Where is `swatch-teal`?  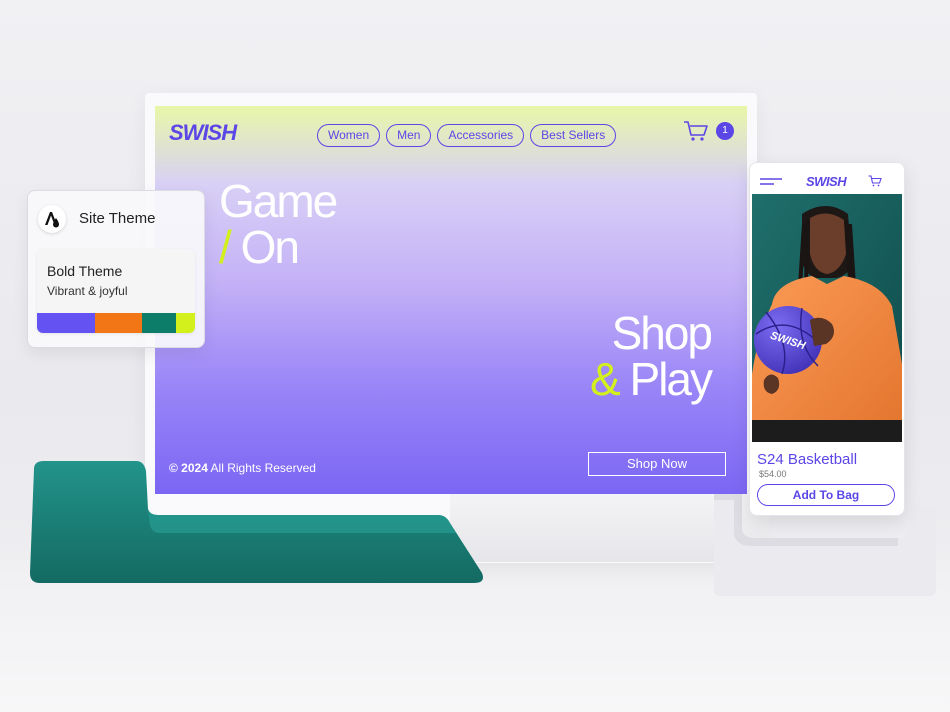 swatch-teal is located at coordinates (159, 323).